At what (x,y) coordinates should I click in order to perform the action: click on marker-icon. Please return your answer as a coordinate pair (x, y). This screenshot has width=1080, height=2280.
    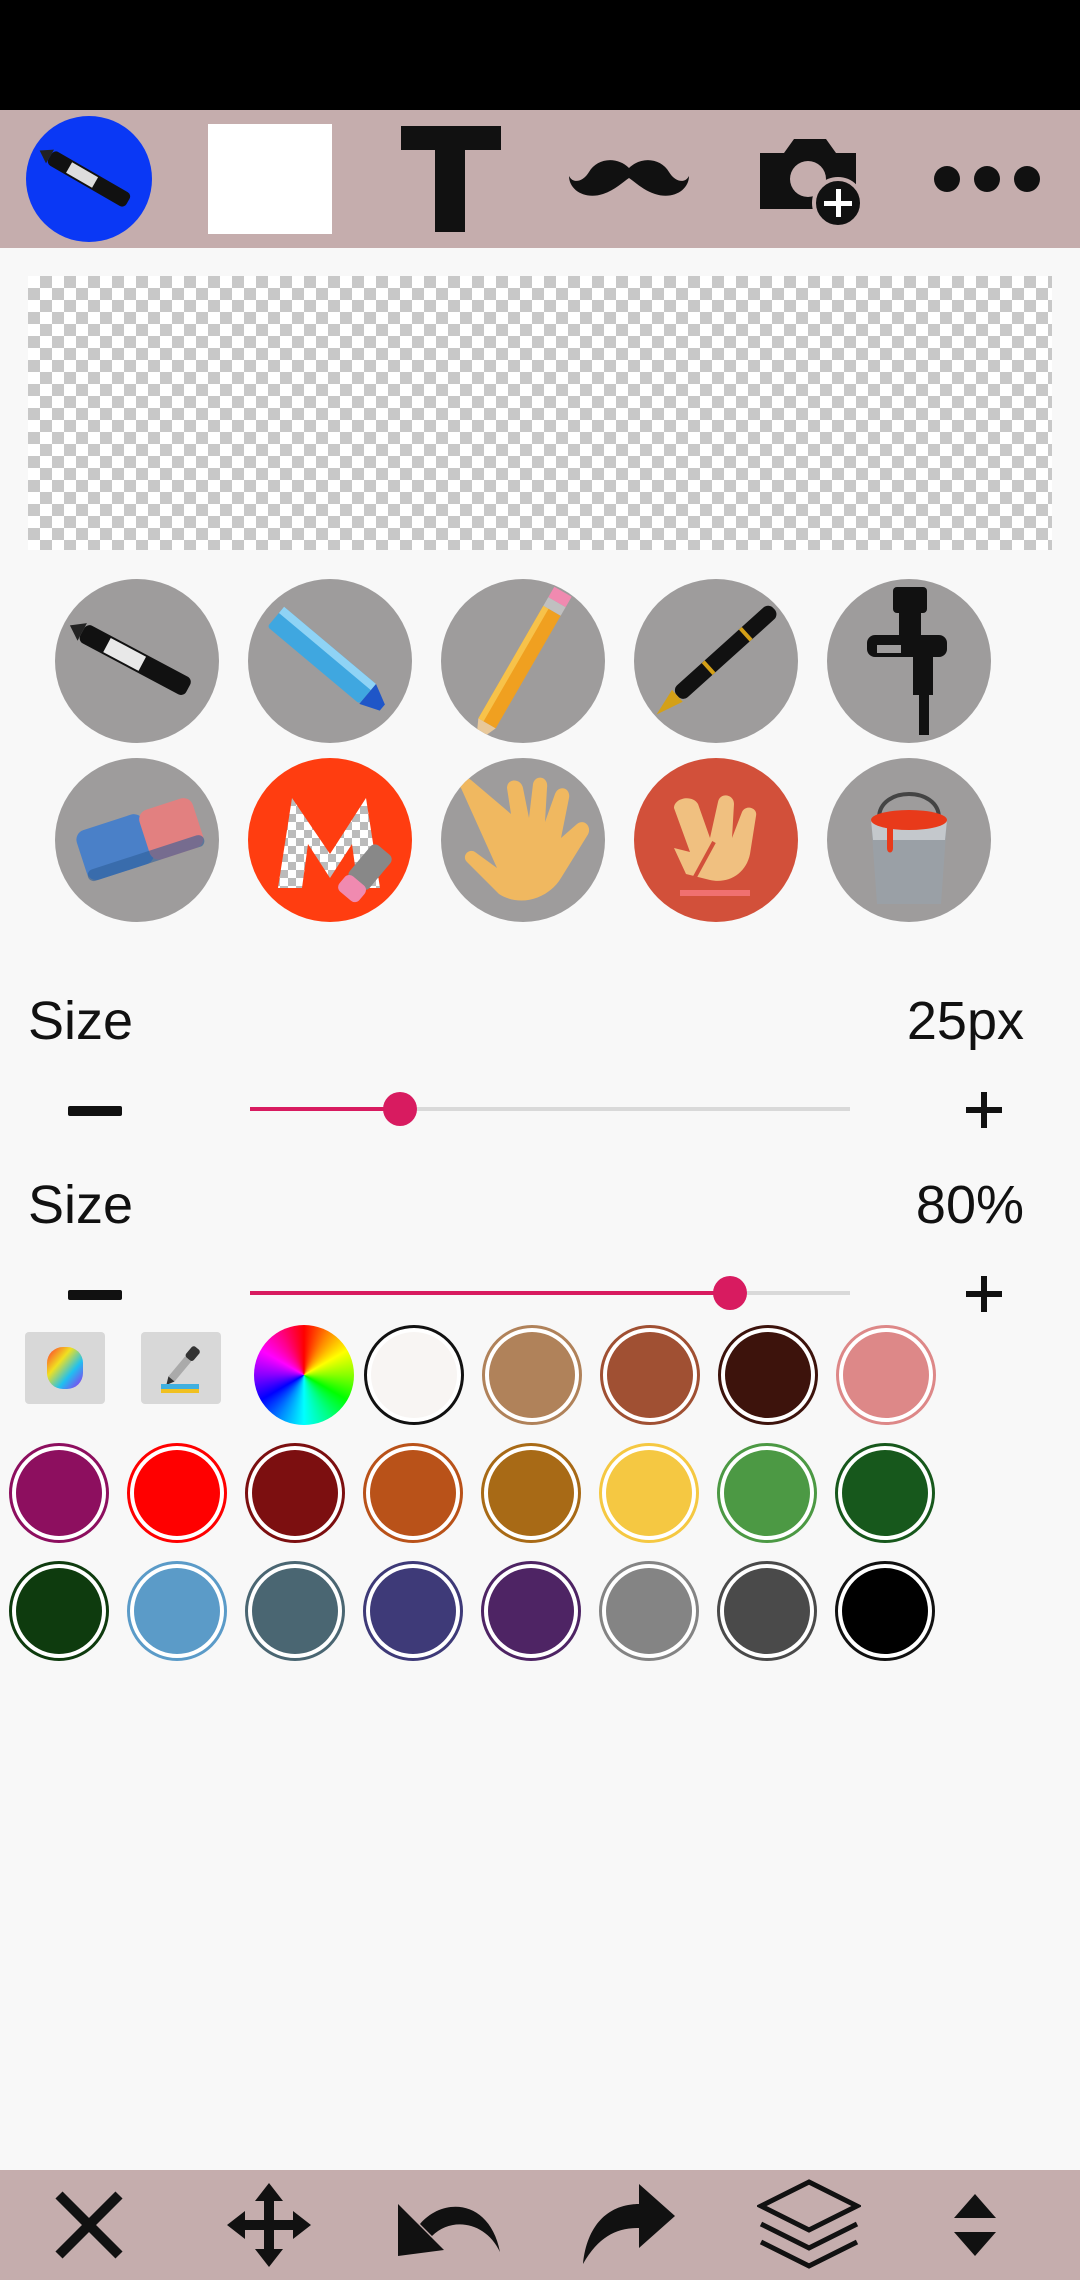
    Looking at the image, I should click on (130, 659).